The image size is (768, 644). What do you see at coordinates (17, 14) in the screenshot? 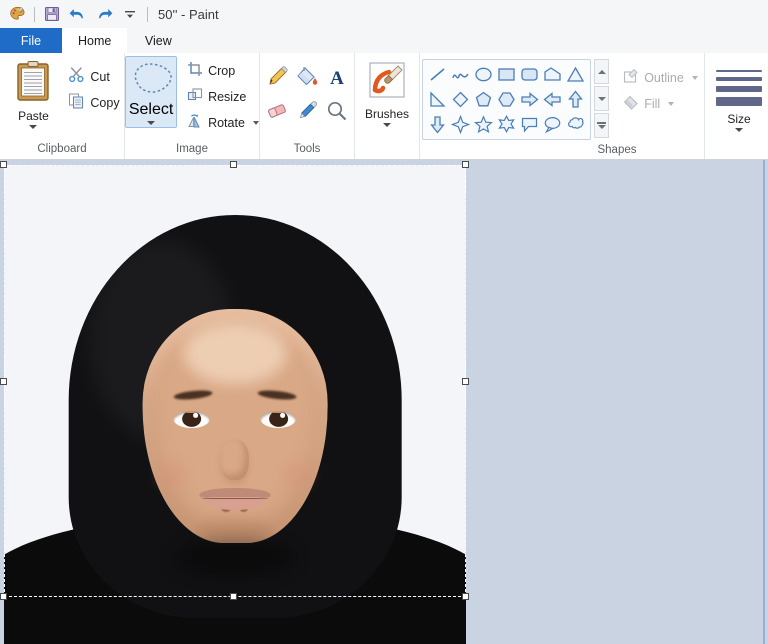
I see `paint-app-icon` at bounding box center [17, 14].